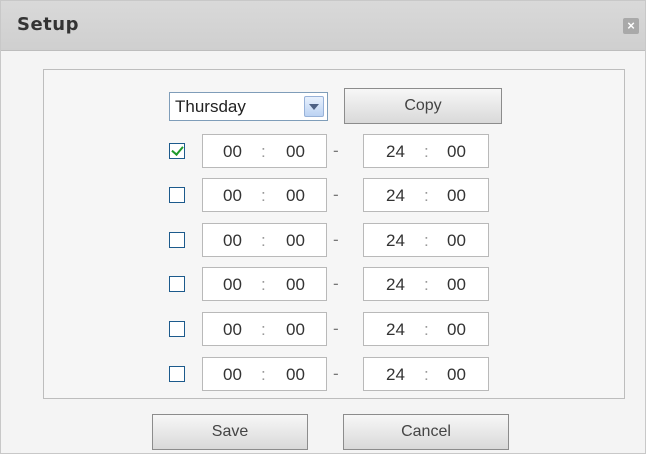 This screenshot has height=454, width=646. What do you see at coordinates (423, 106) in the screenshot?
I see `copy-button: Copy` at bounding box center [423, 106].